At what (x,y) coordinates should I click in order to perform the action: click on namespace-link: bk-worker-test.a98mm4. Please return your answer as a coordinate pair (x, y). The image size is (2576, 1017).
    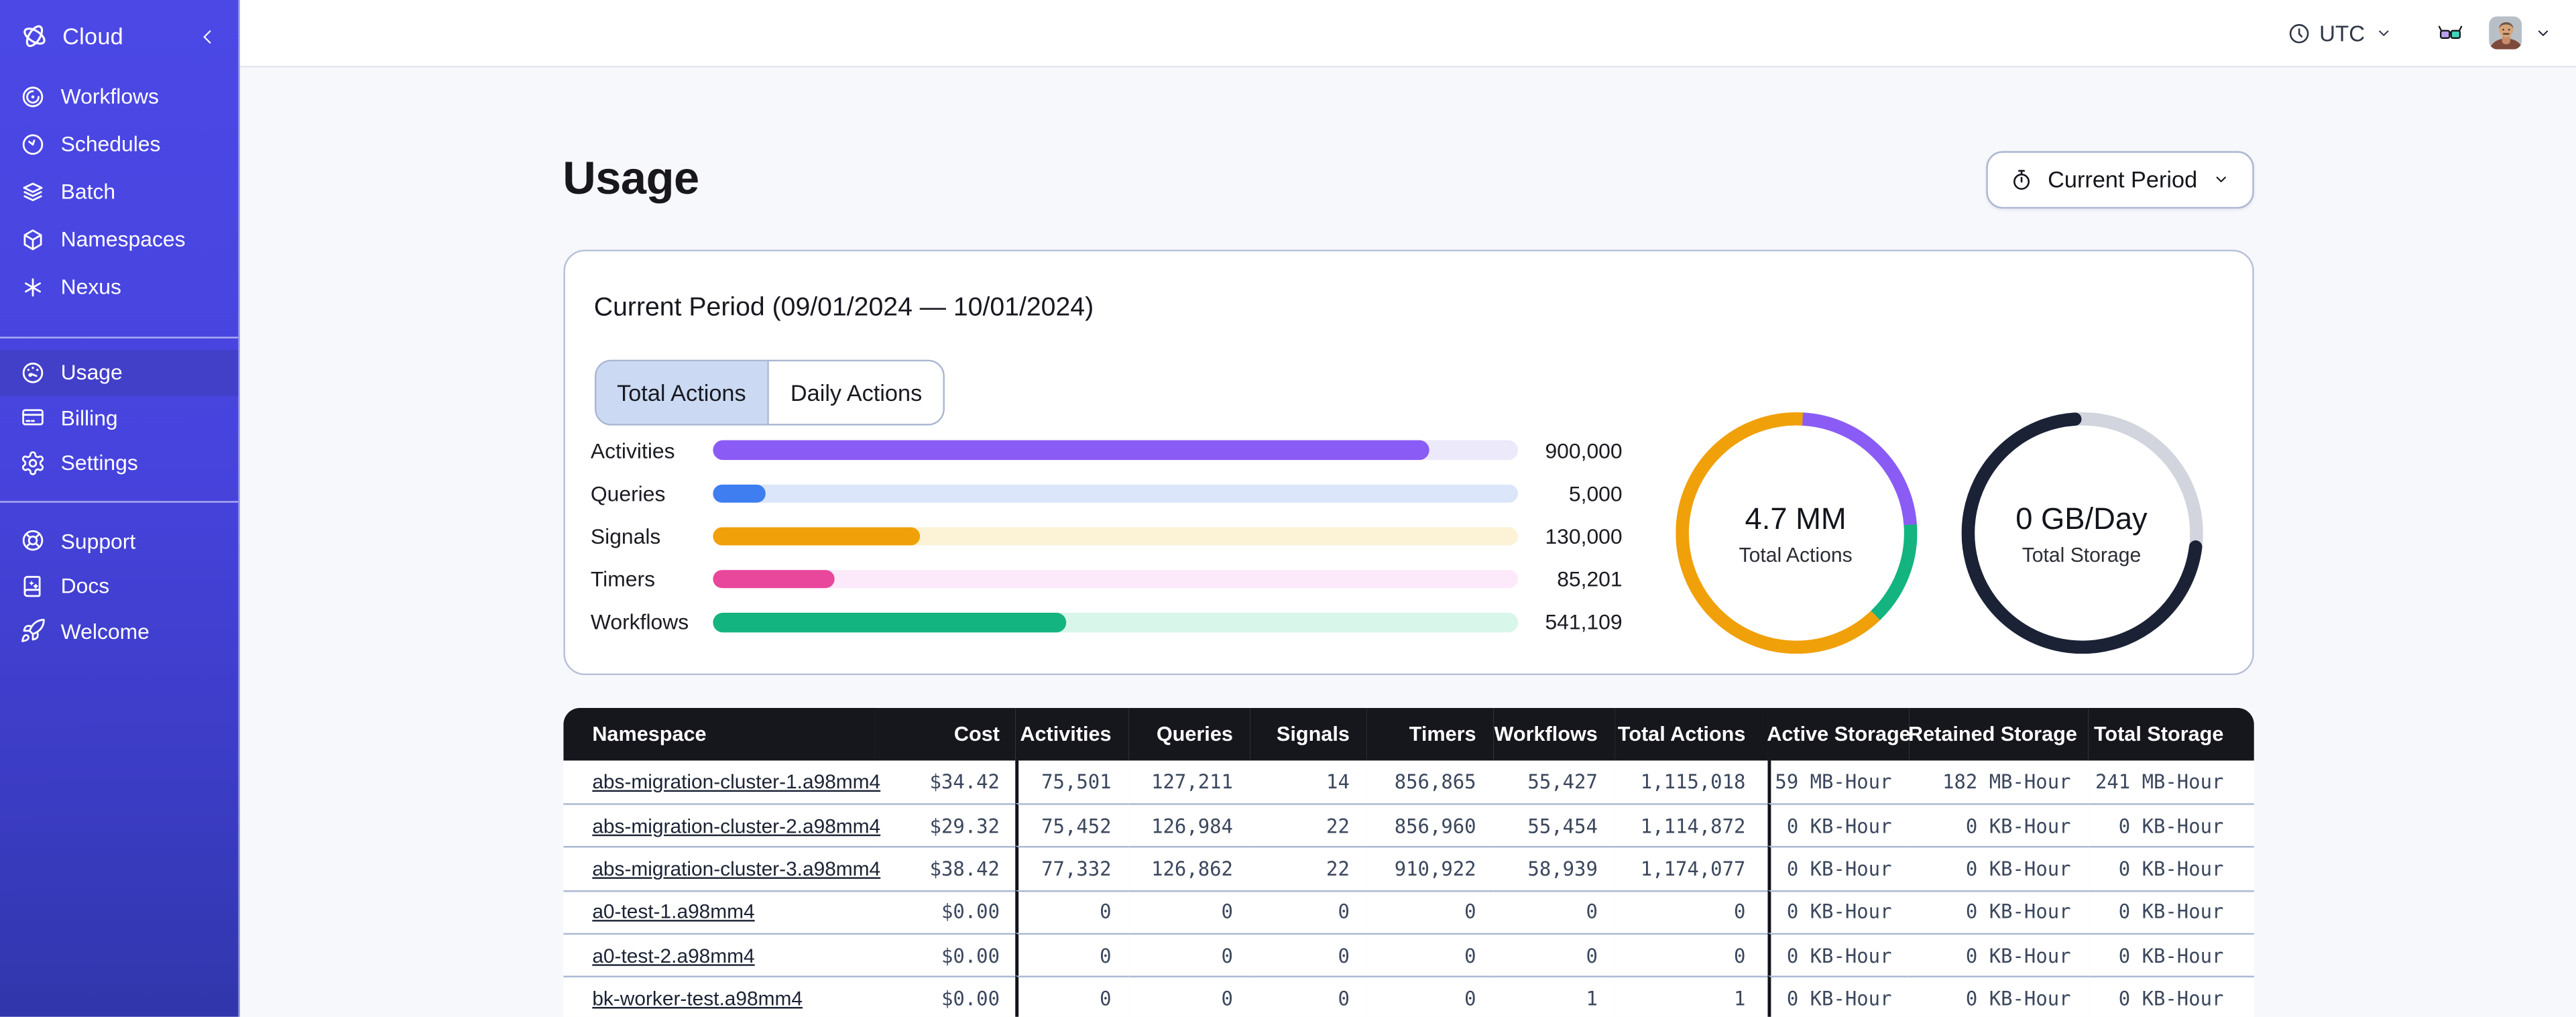
    Looking at the image, I should click on (697, 999).